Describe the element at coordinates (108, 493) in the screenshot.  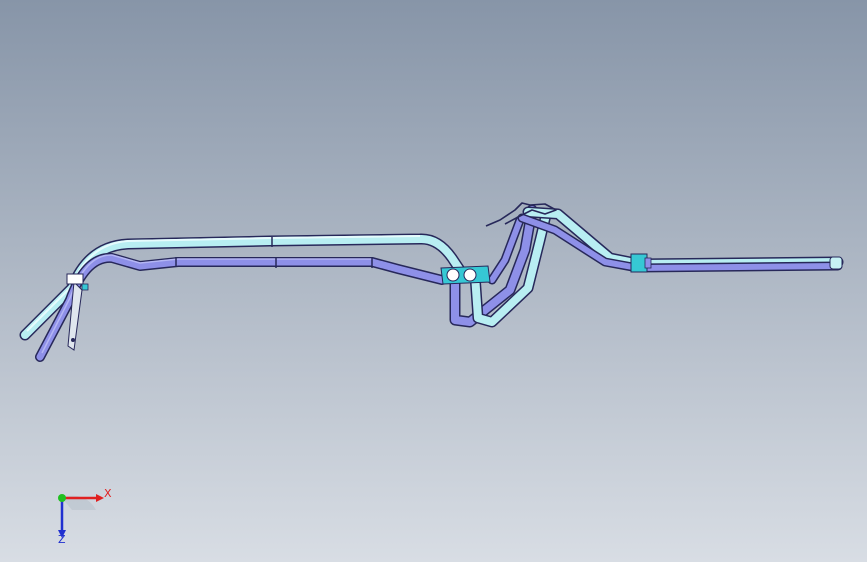
I see `x-axis-label: X` at that location.